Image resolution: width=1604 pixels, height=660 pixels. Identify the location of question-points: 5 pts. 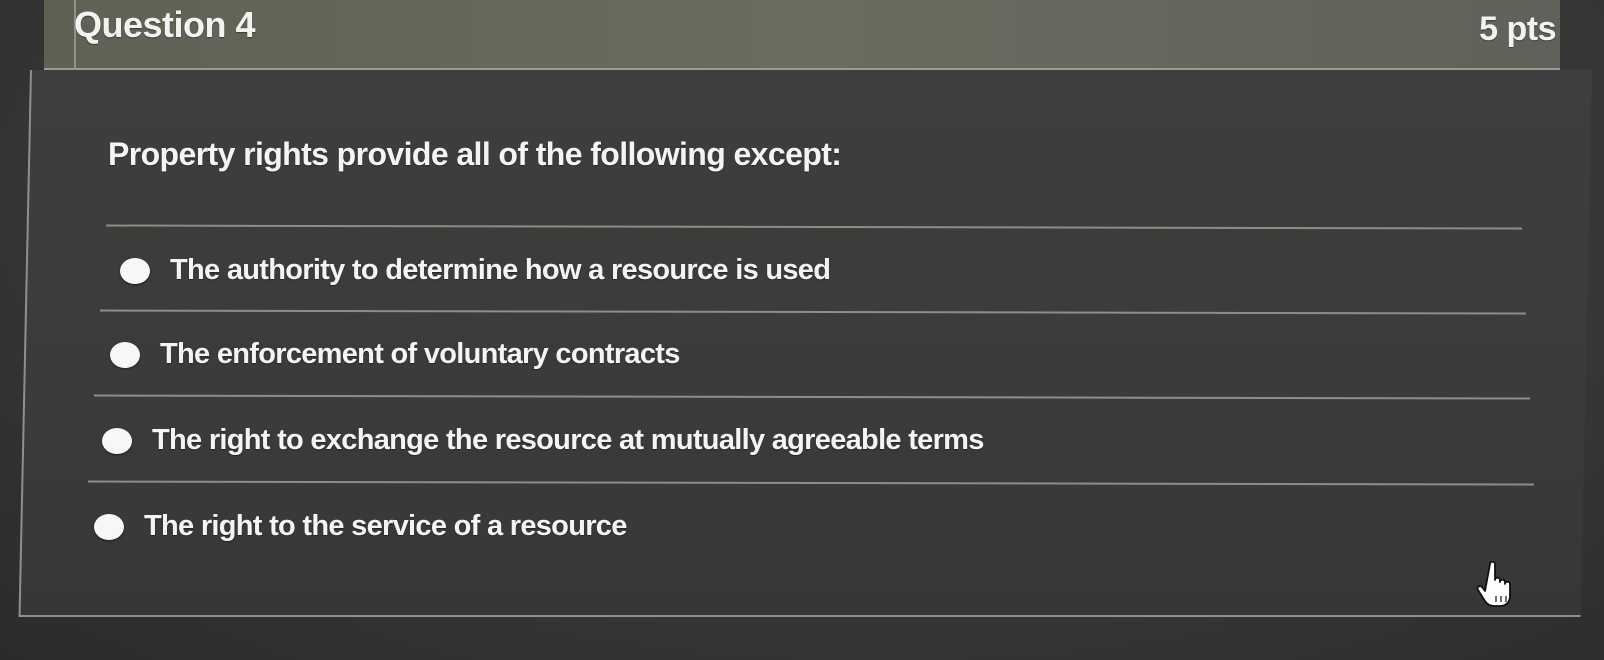
(1517, 29).